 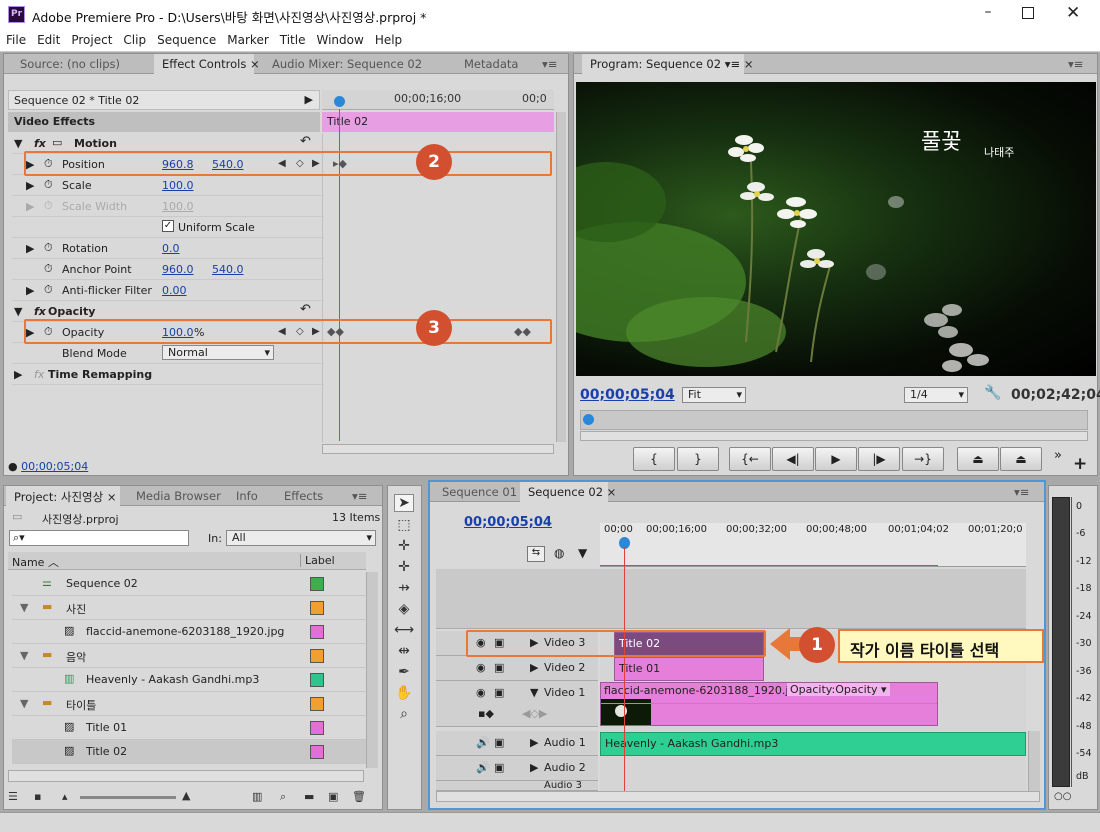 I want to click on list-item-image: ▨ flaccid-anemone-6203188_1920.jpg, so click(x=190, y=632).